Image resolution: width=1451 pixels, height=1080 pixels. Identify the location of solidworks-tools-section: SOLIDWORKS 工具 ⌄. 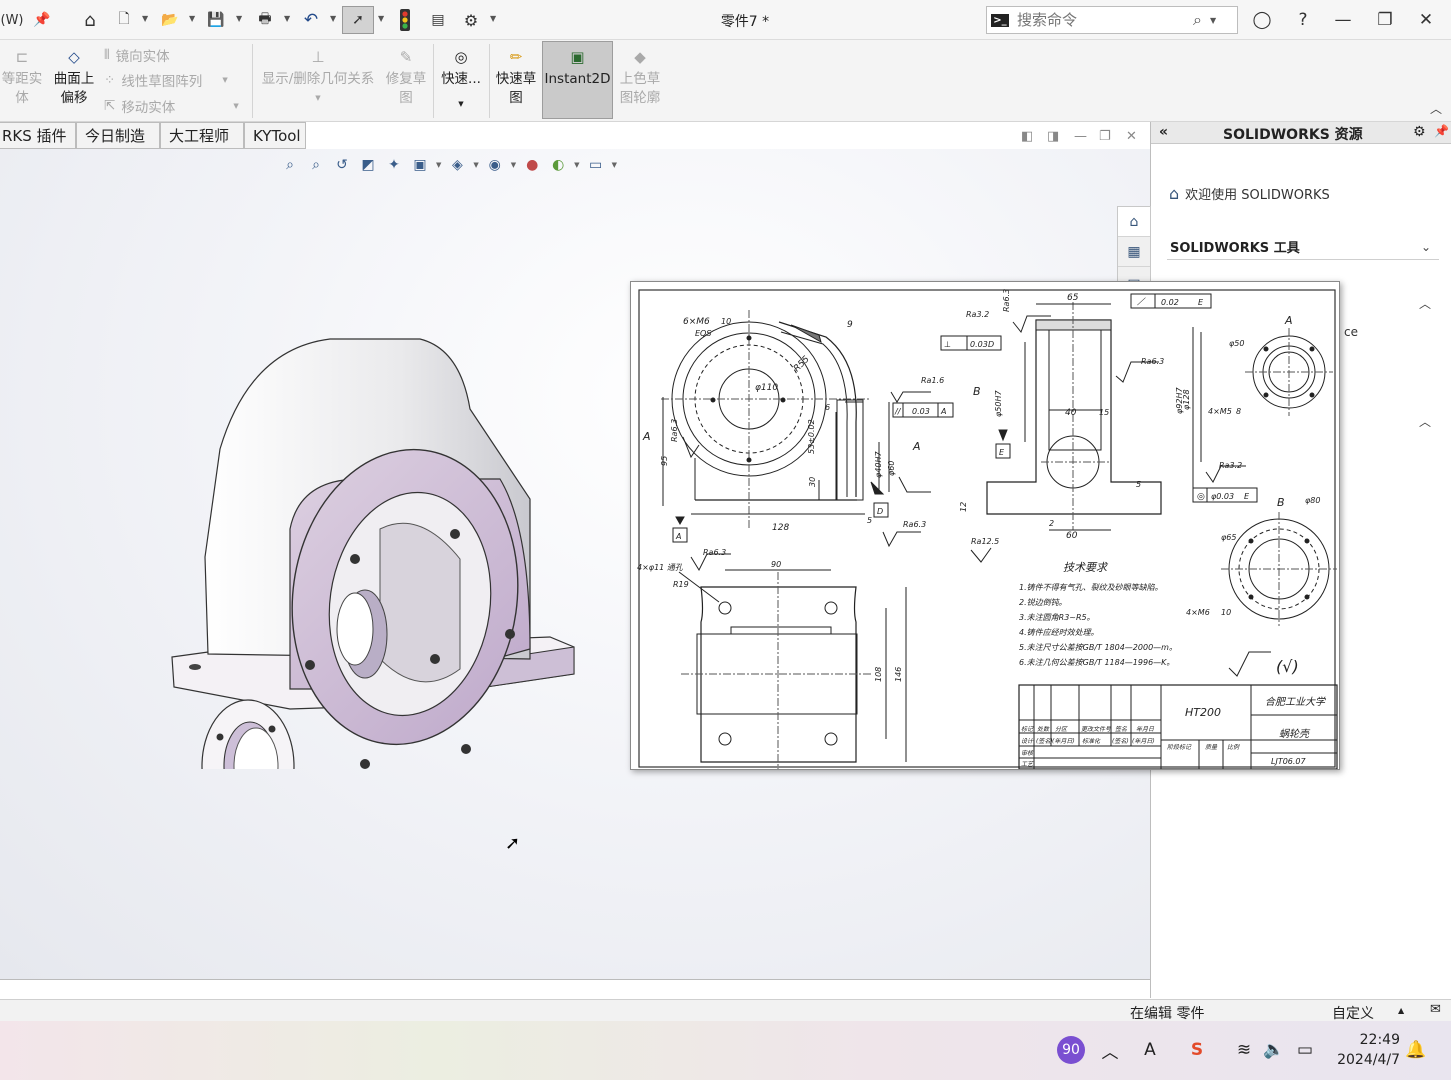
(1303, 247).